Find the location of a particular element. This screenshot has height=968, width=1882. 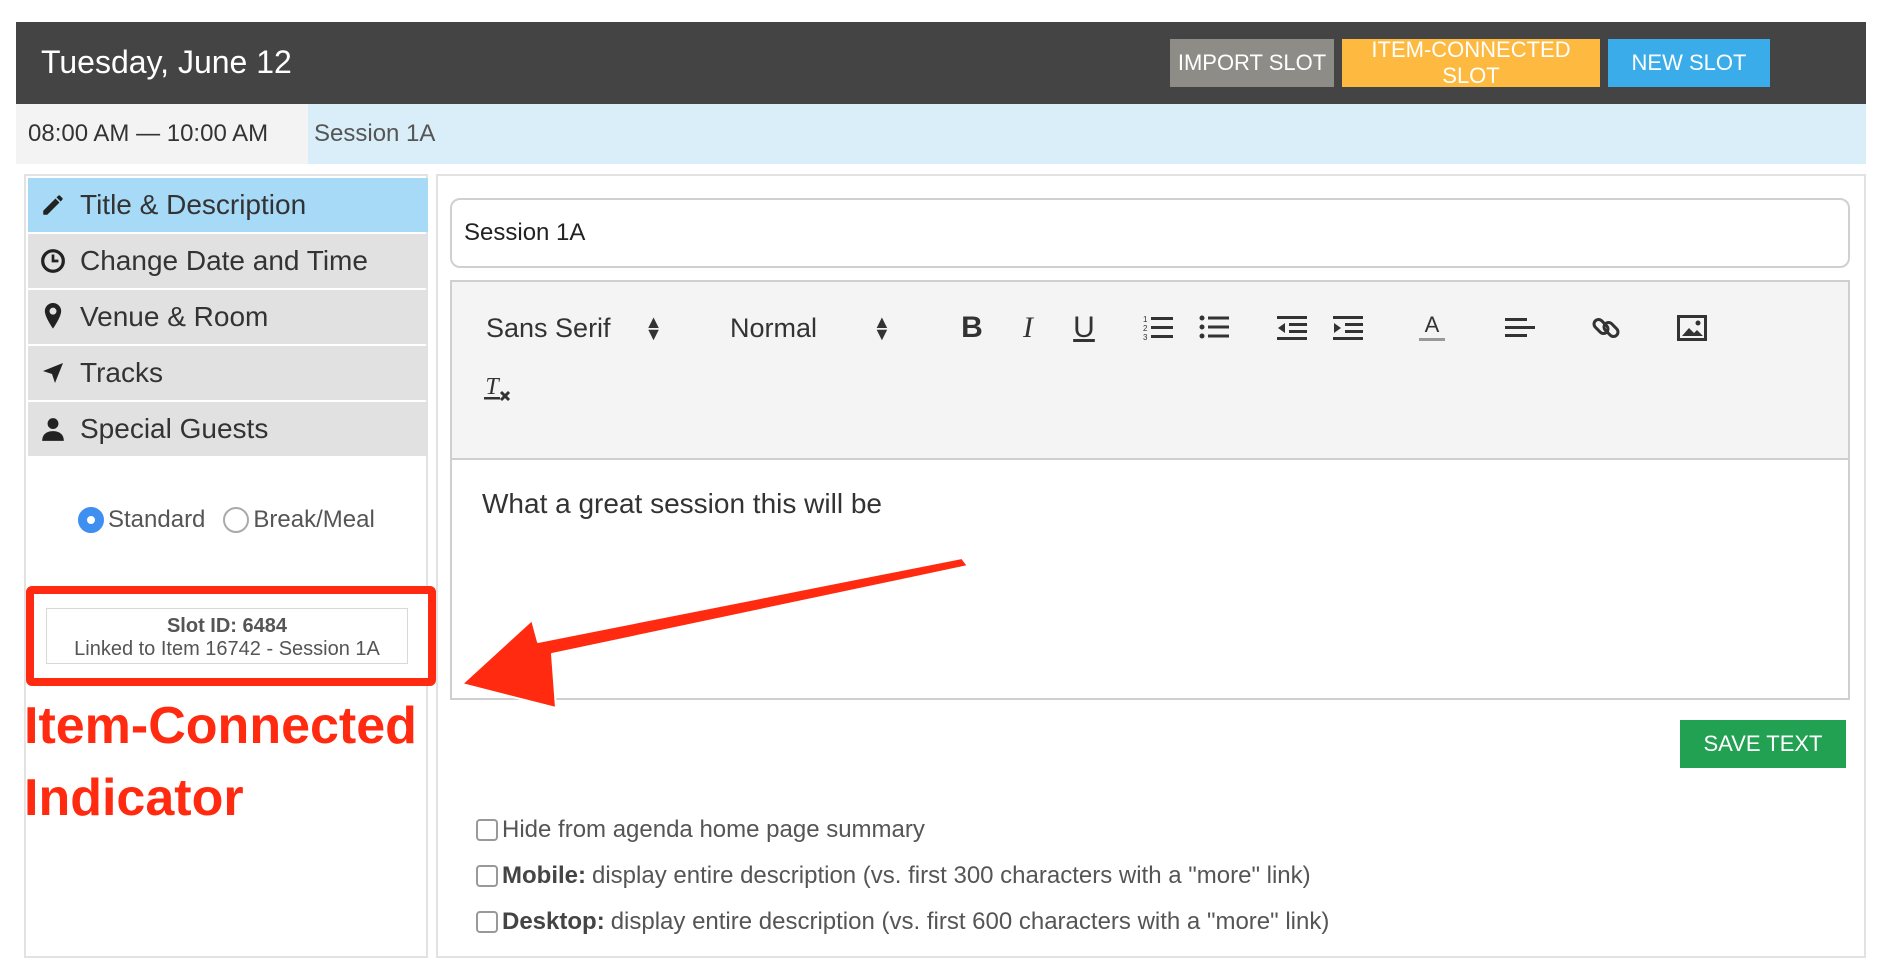

font-family-select: Sans Serif ▲ ▼ is located at coordinates (574, 328).